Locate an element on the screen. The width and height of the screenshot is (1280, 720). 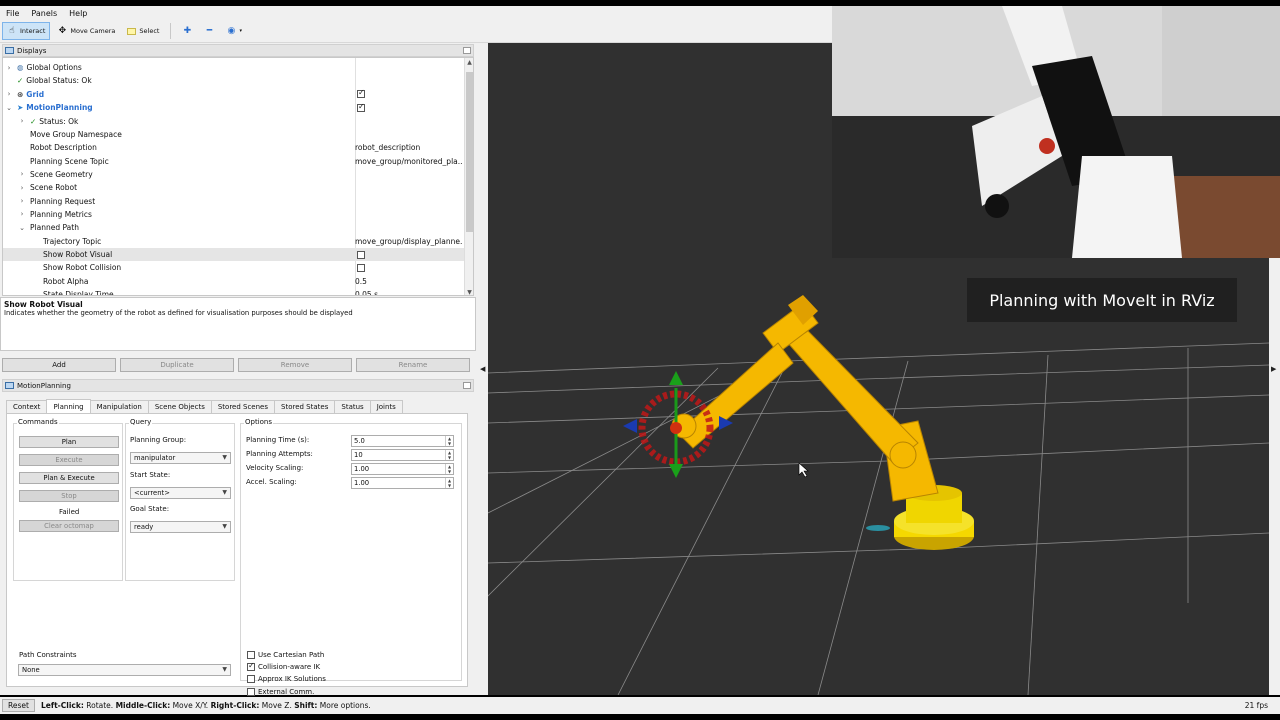
start-state-select: <current> ▼ is located at coordinates (180, 493).